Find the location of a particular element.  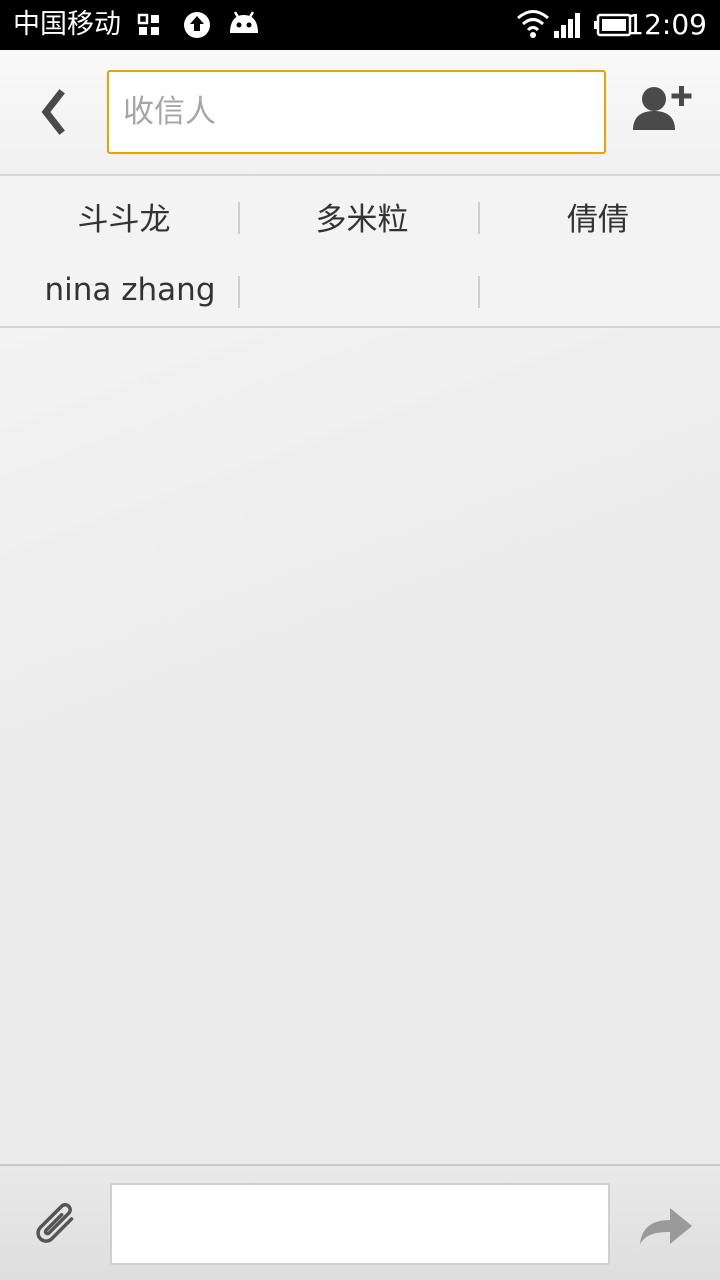

contact-suggestion: 斗斗龙 is located at coordinates (124, 216).